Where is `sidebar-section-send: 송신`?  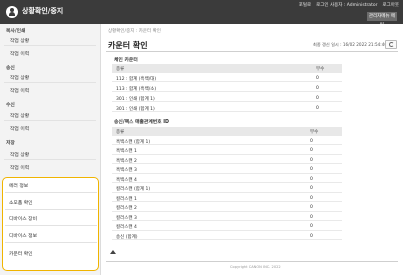 sidebar-section-send: 송신 is located at coordinates (10, 68).